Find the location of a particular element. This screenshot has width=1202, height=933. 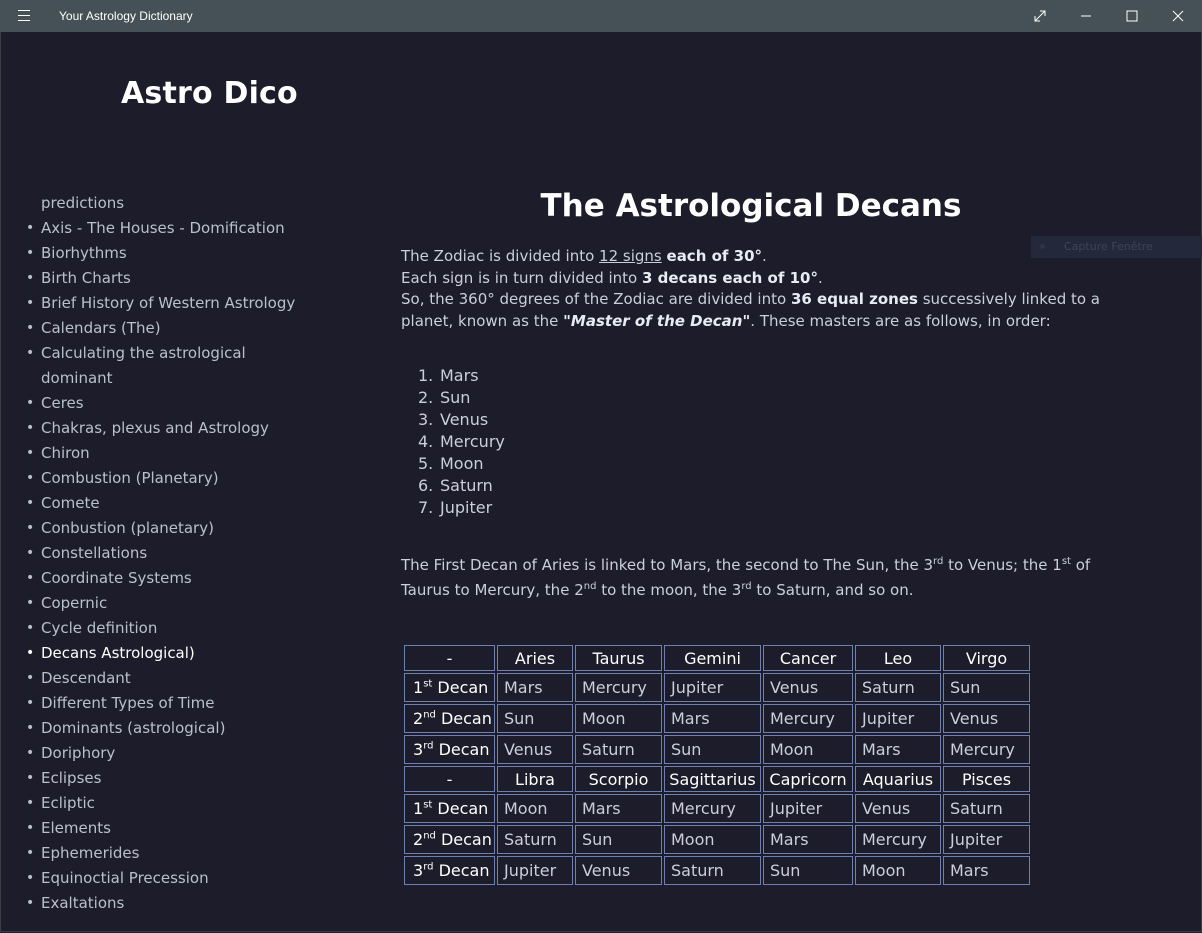

sidebar-item: • Ceres is located at coordinates (180, 403).